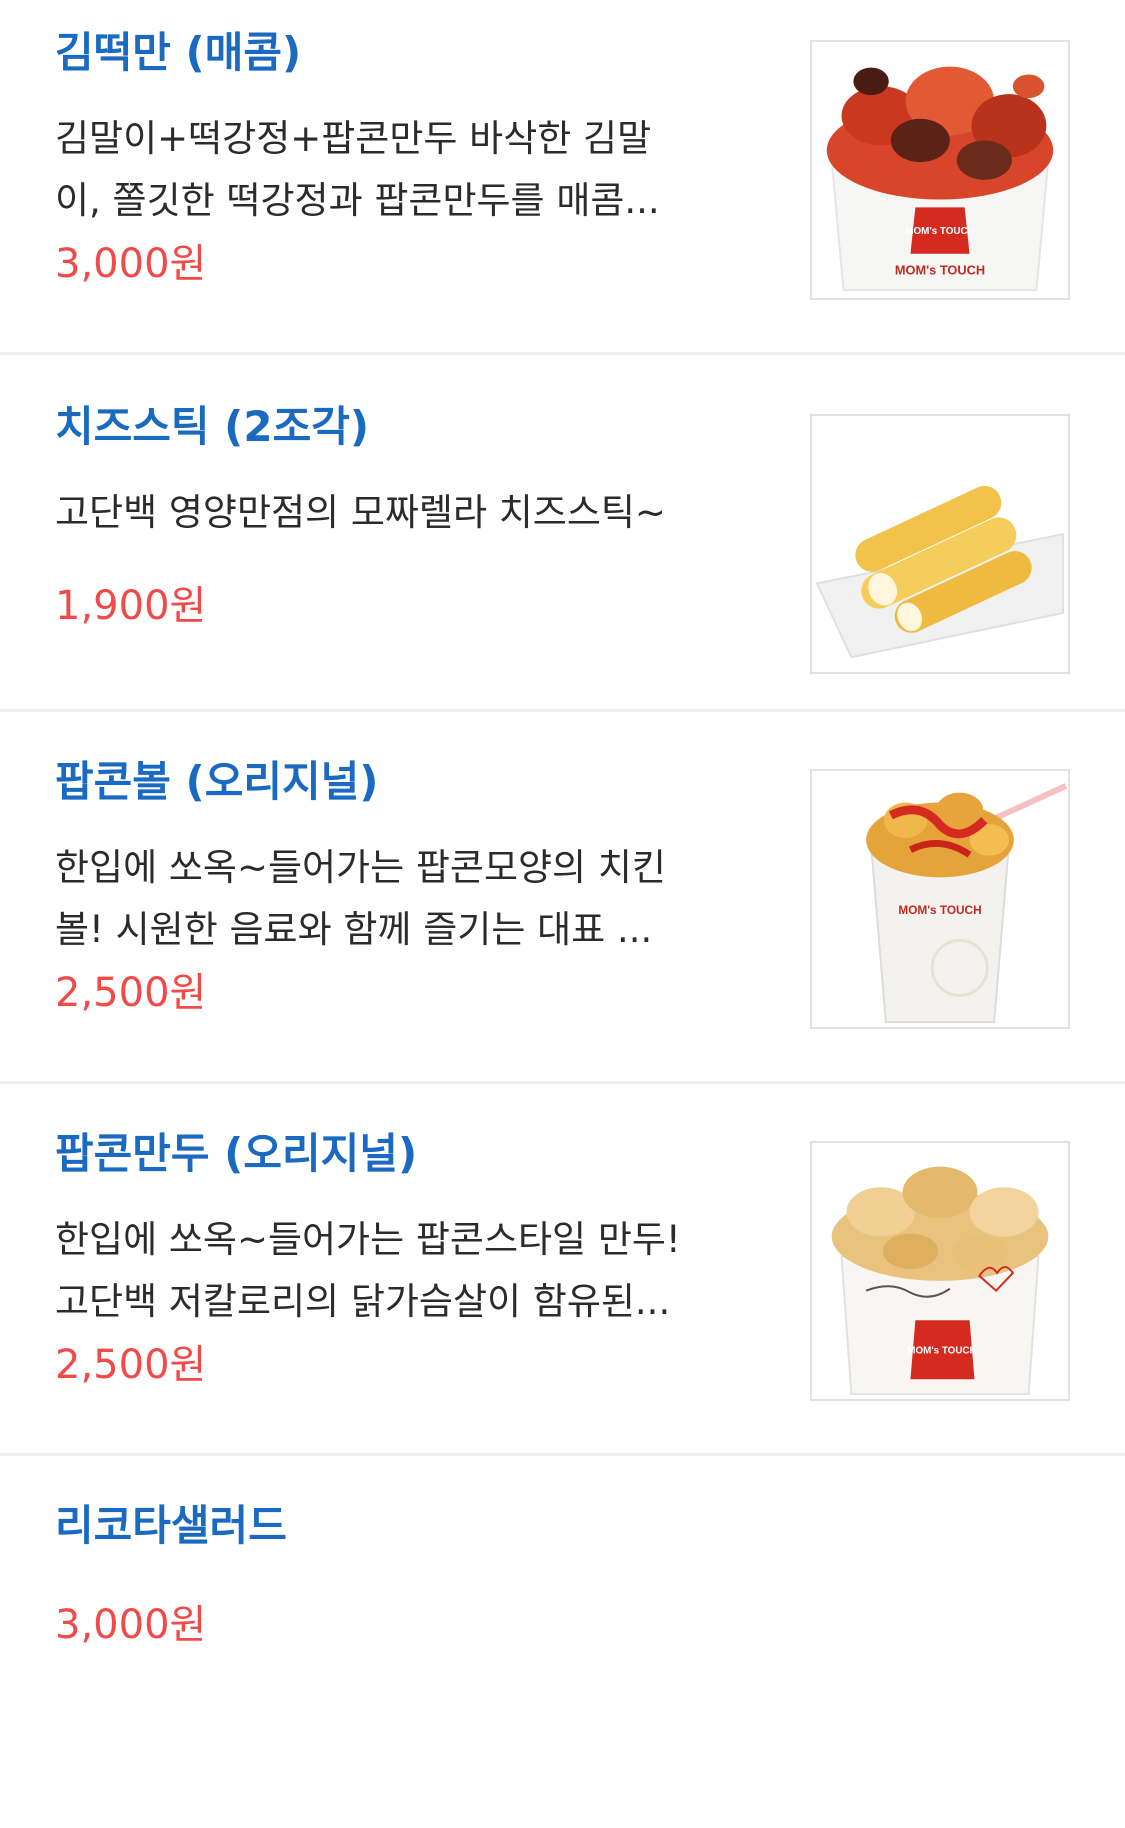 This screenshot has height=1828, width=1125. I want to click on popcorn-dumpling-box-icon: MOM's TOUCH, so click(940, 1271).